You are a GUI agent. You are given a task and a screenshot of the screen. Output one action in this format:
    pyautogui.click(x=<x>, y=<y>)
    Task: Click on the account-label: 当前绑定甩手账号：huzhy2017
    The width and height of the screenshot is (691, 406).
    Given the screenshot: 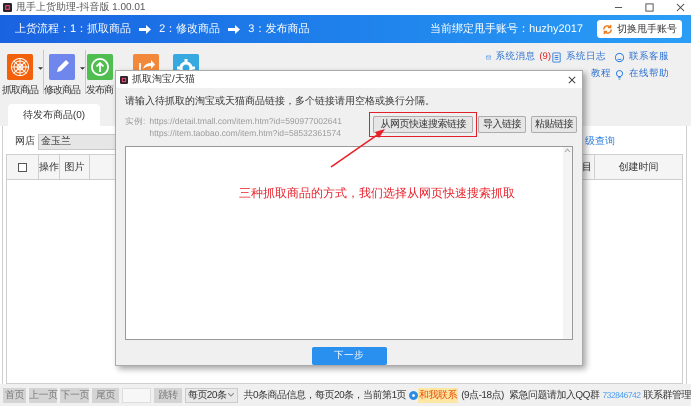 What is the action you would take?
    pyautogui.click(x=506, y=29)
    